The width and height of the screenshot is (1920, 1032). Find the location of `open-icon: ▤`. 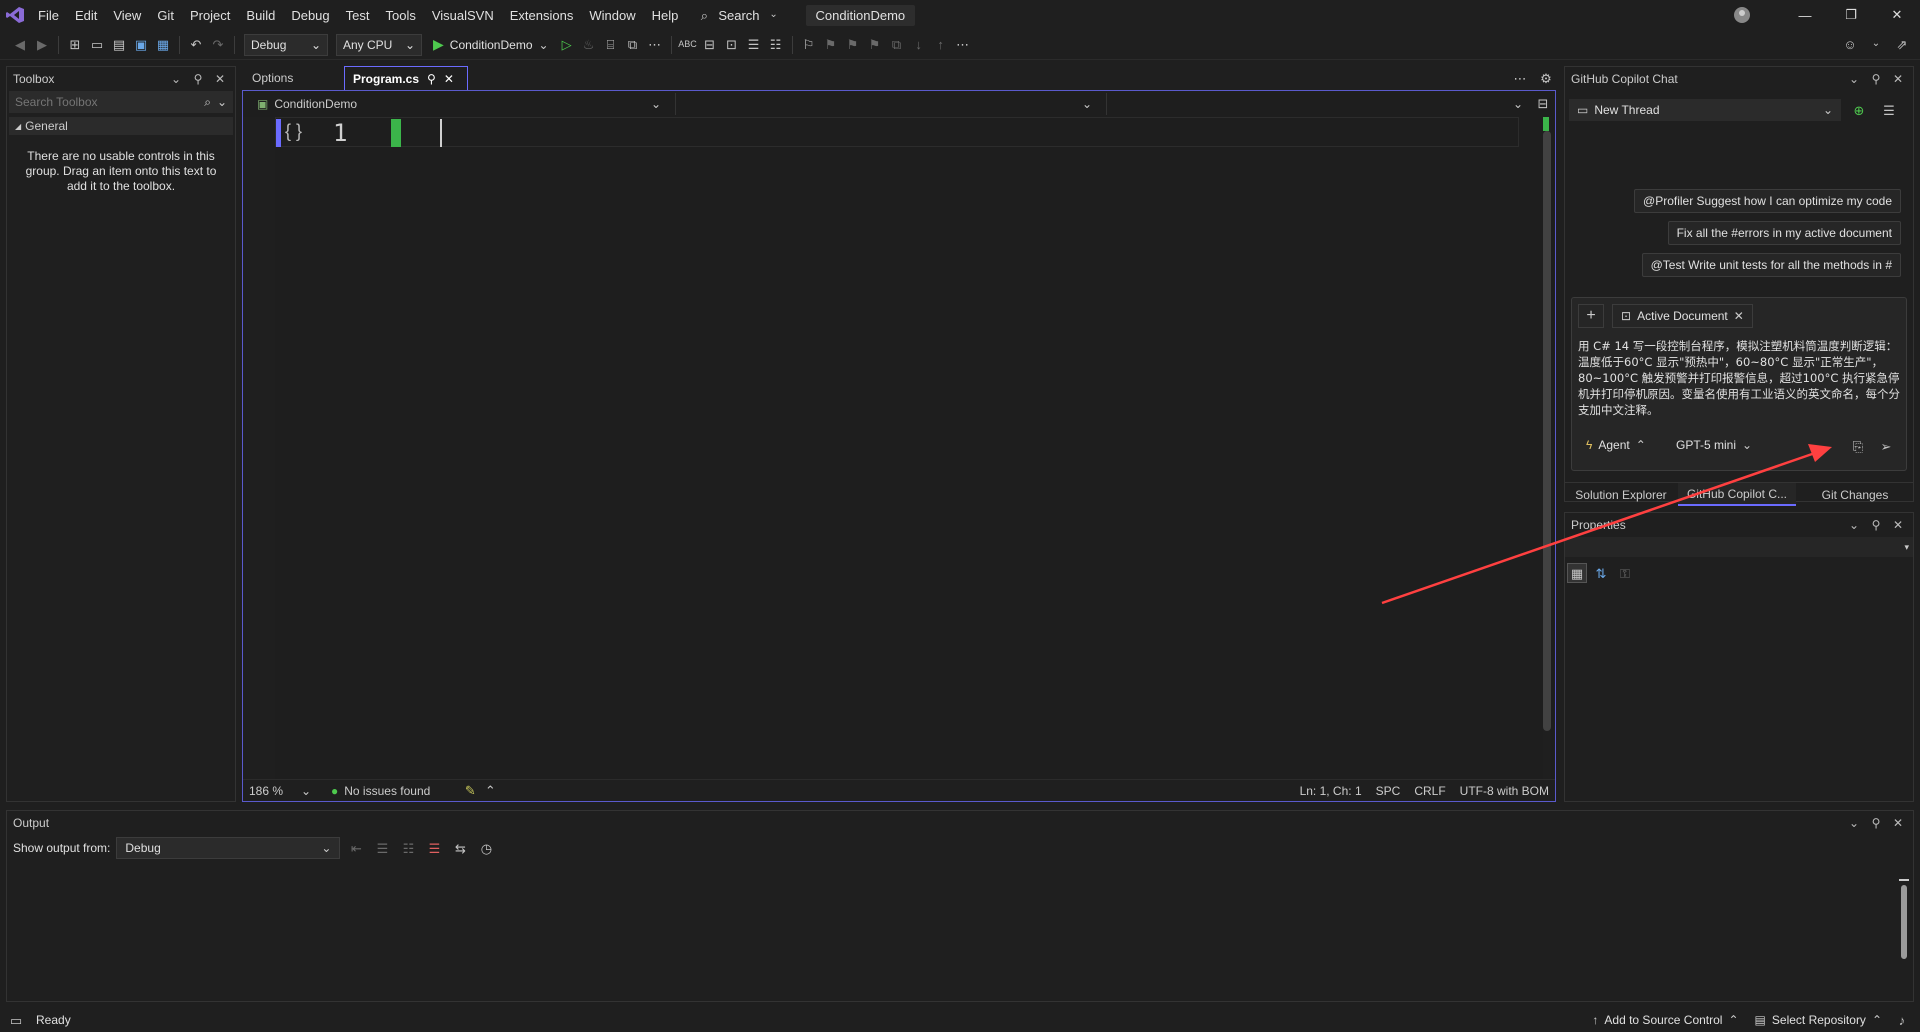

open-icon: ▤ is located at coordinates (119, 45).